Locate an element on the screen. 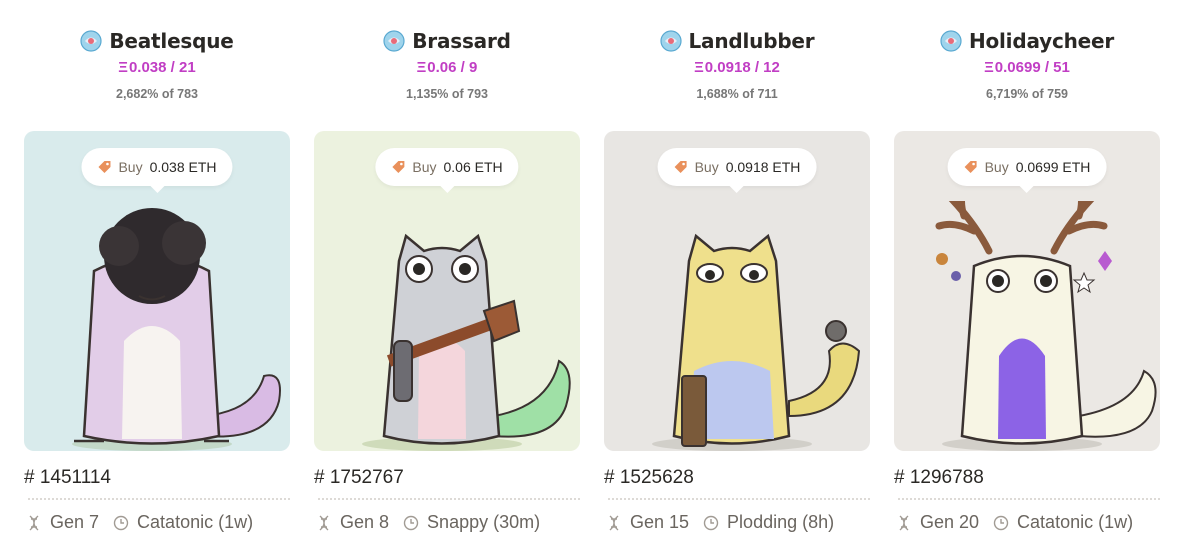  price-count: 0.06 / 9 is located at coordinates (452, 67).